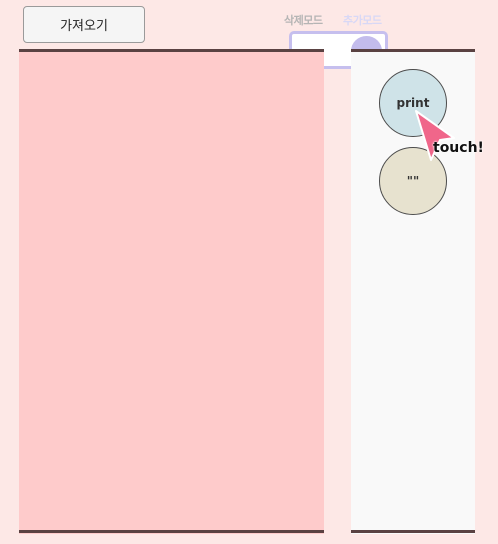 The width and height of the screenshot is (498, 544). I want to click on add-mode-label: 추가모드, so click(362, 20).